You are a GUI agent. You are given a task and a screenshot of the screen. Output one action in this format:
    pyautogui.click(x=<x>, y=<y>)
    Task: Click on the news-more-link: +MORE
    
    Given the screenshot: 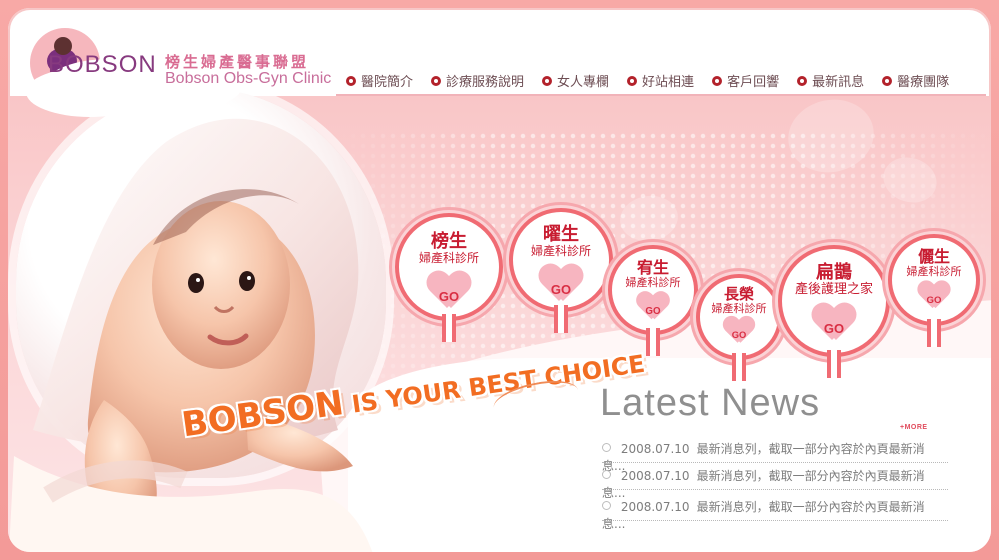 What is the action you would take?
    pyautogui.click(x=914, y=427)
    